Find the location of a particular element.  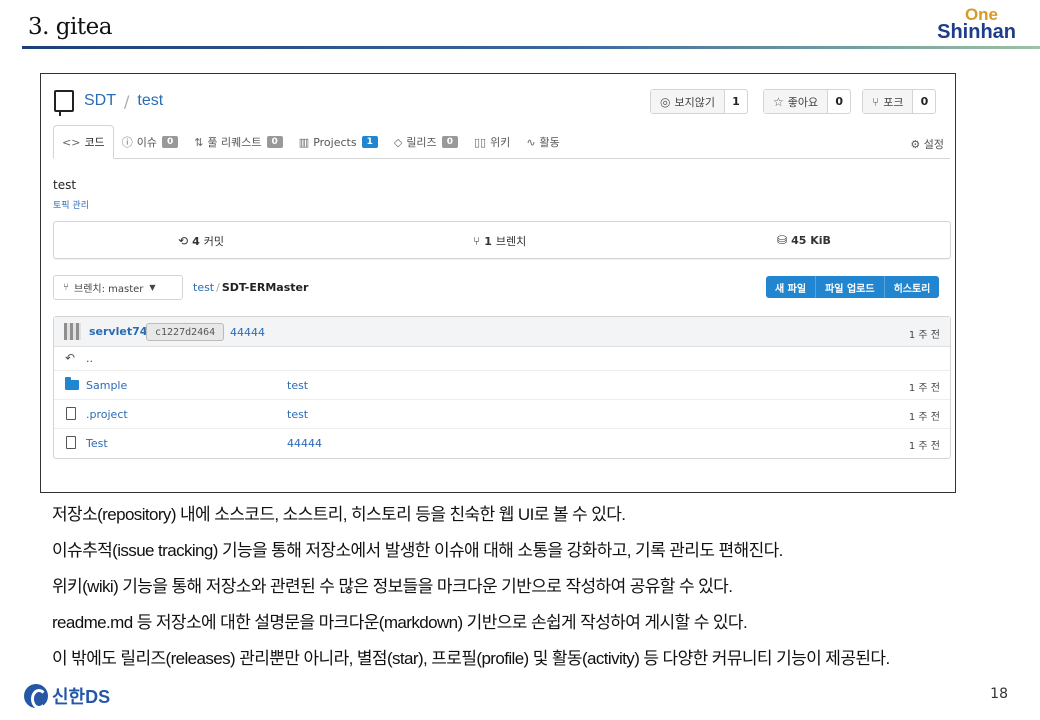

commits-stat: ⟲ 4 커밋 is located at coordinates (201, 241).